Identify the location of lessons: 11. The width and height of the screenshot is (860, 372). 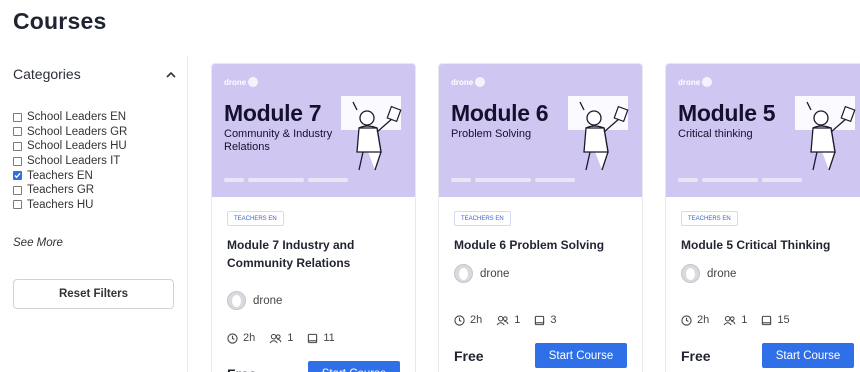
(321, 338).